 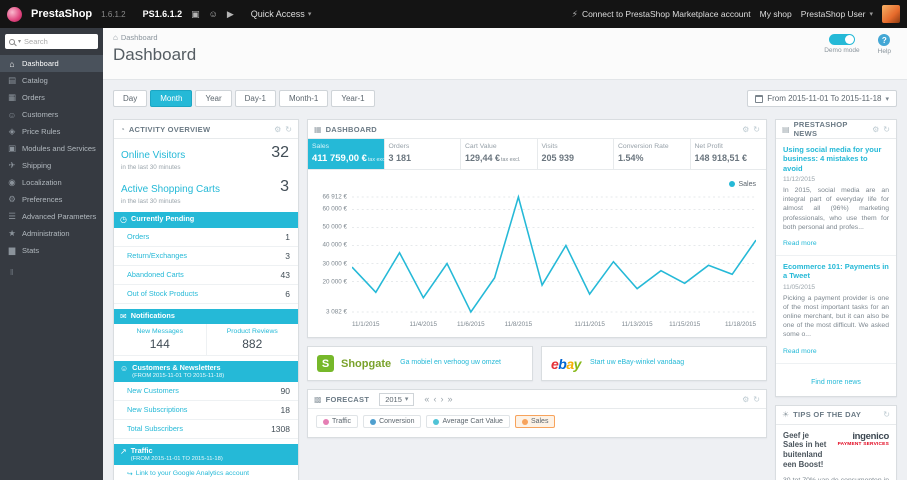 What do you see at coordinates (862, 450) in the screenshot?
I see `ingenico-logo: ingenico payment services` at bounding box center [862, 450].